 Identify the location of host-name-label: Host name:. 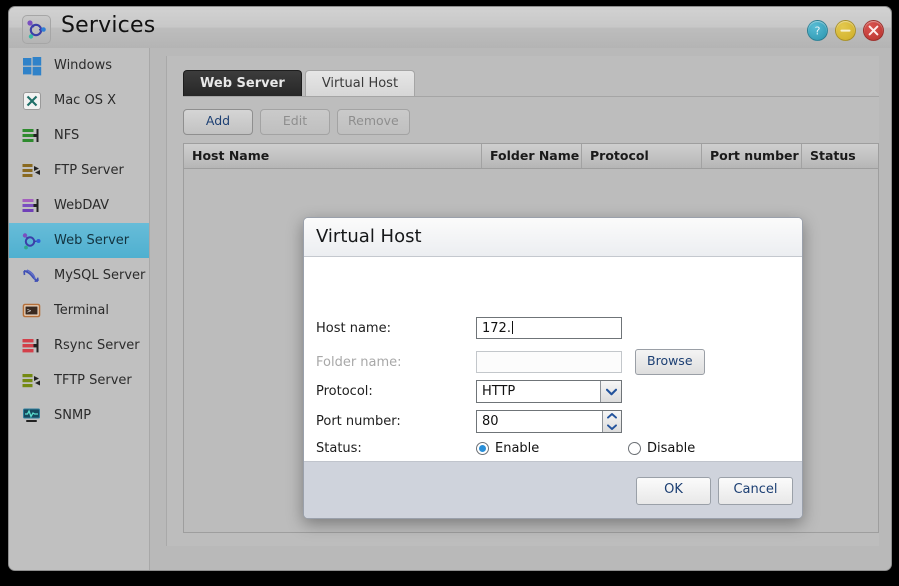
(353, 328).